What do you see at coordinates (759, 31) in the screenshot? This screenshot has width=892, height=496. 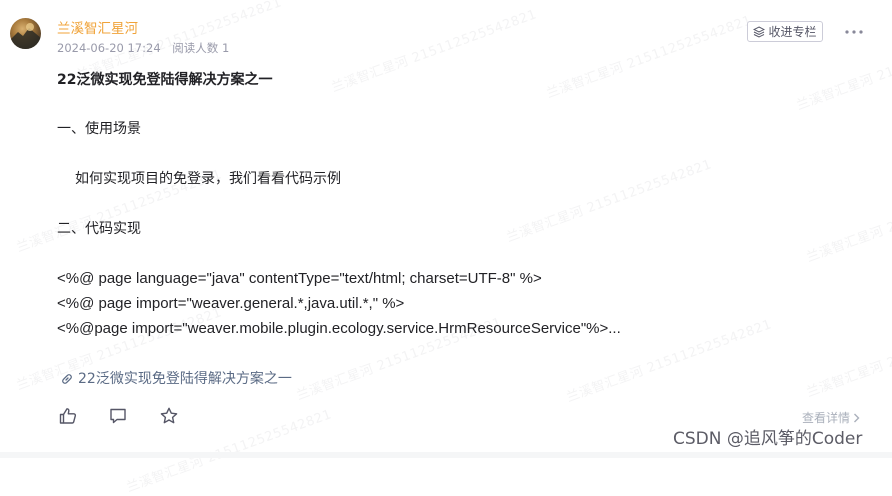 I see `layers-icon` at bounding box center [759, 31].